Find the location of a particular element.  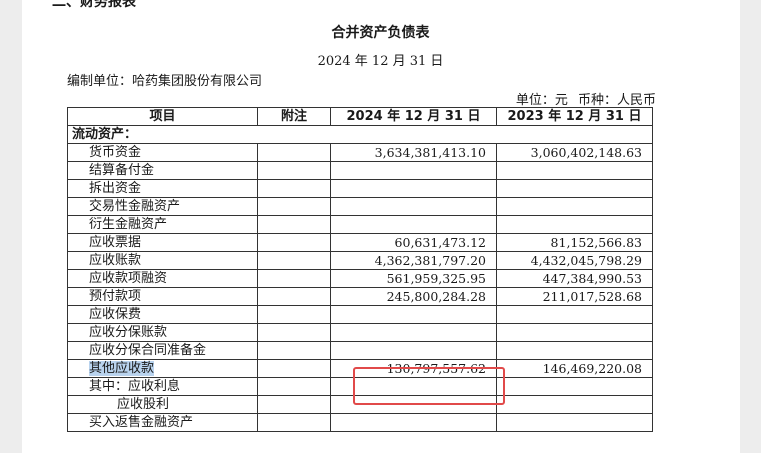

section-heading: 二、财务报表 is located at coordinates (94, 5).